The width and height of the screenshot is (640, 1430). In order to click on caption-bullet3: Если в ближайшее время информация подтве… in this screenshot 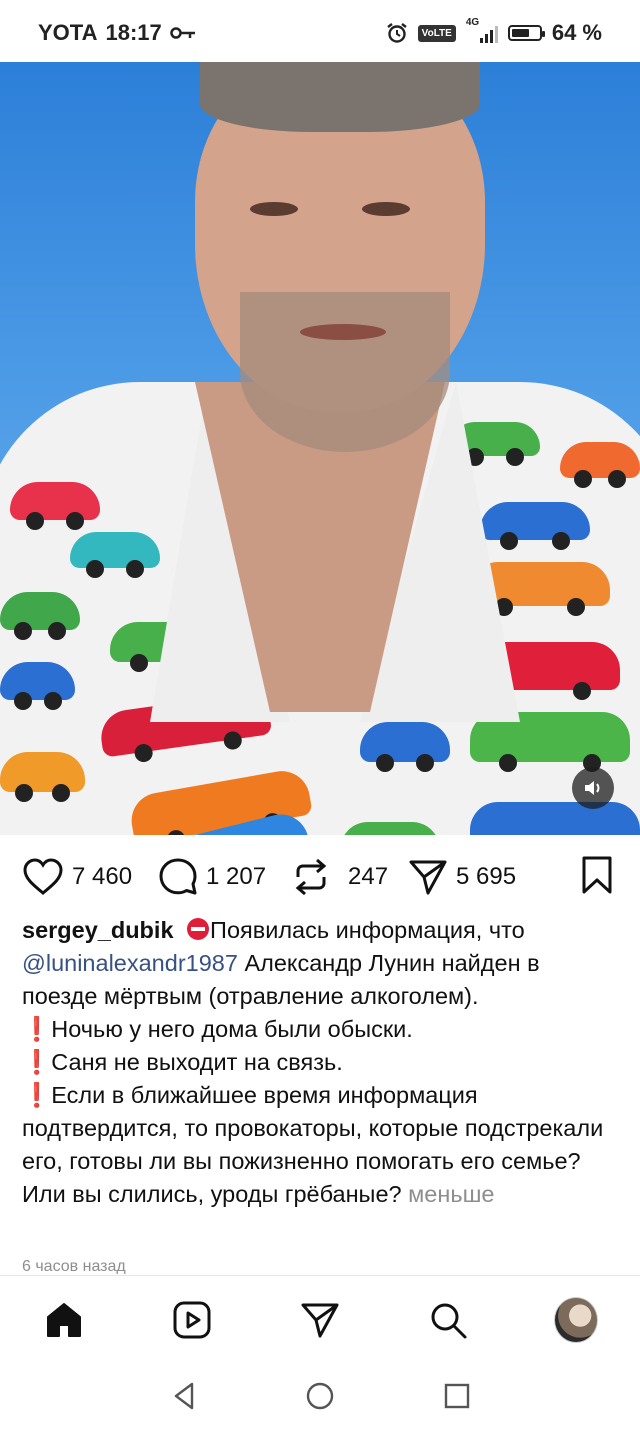, I will do `click(313, 1144)`.